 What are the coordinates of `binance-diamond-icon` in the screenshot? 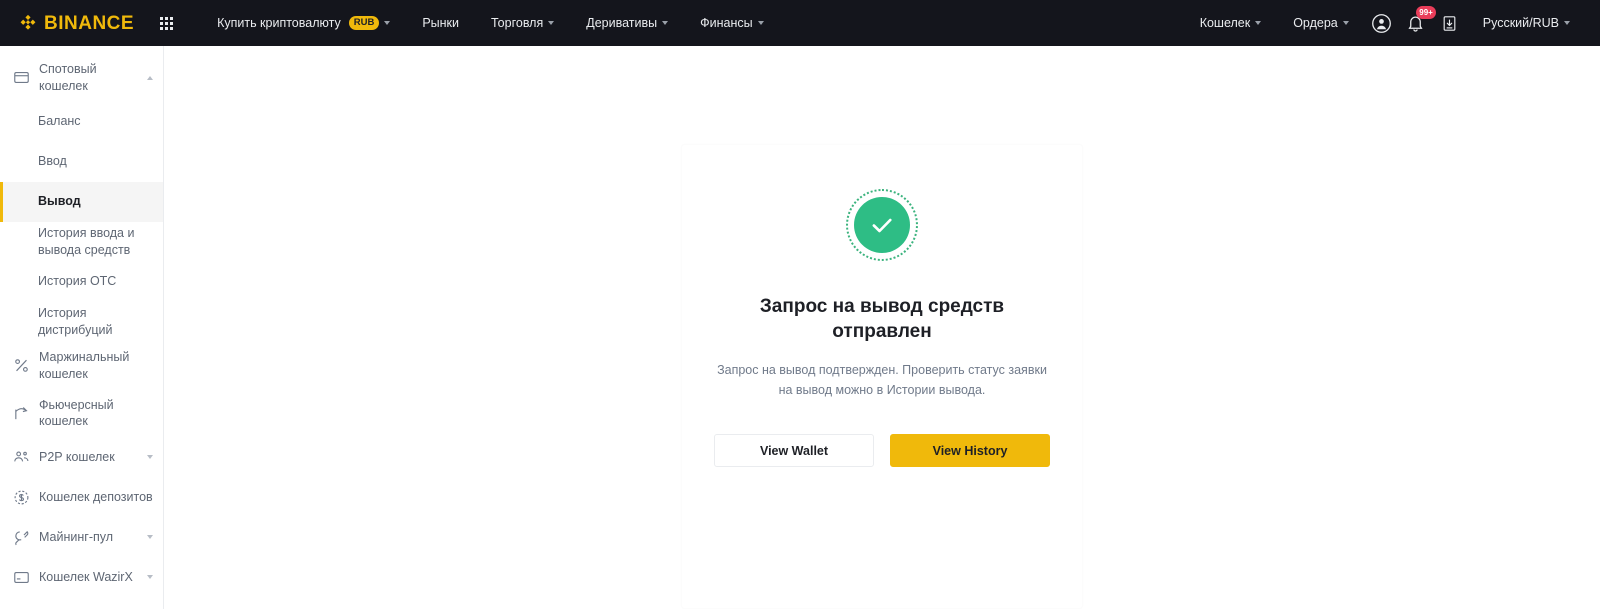 It's located at (28, 22).